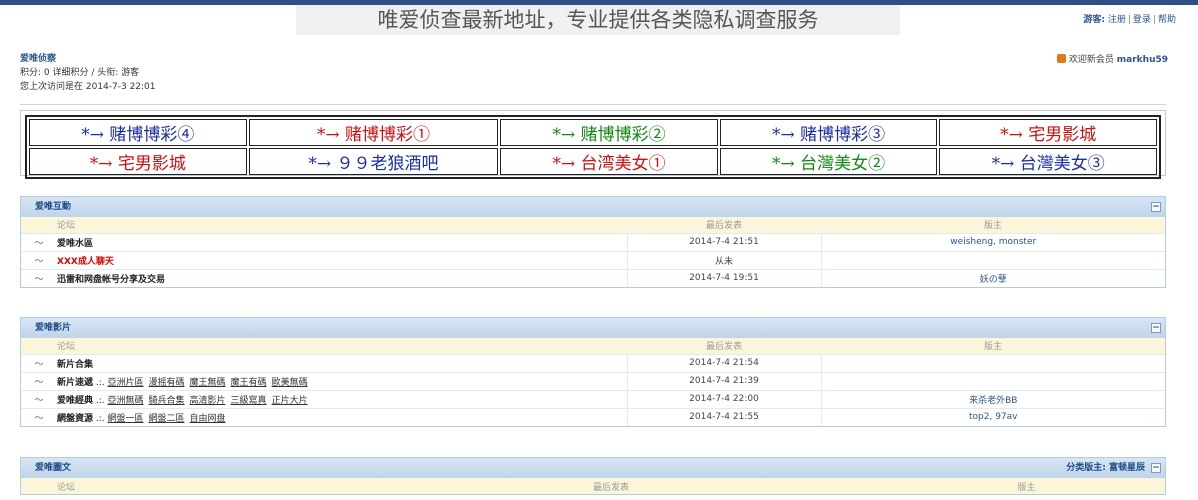 The width and height of the screenshot is (1198, 500). I want to click on section-title: 爱唯影片, so click(53, 328).